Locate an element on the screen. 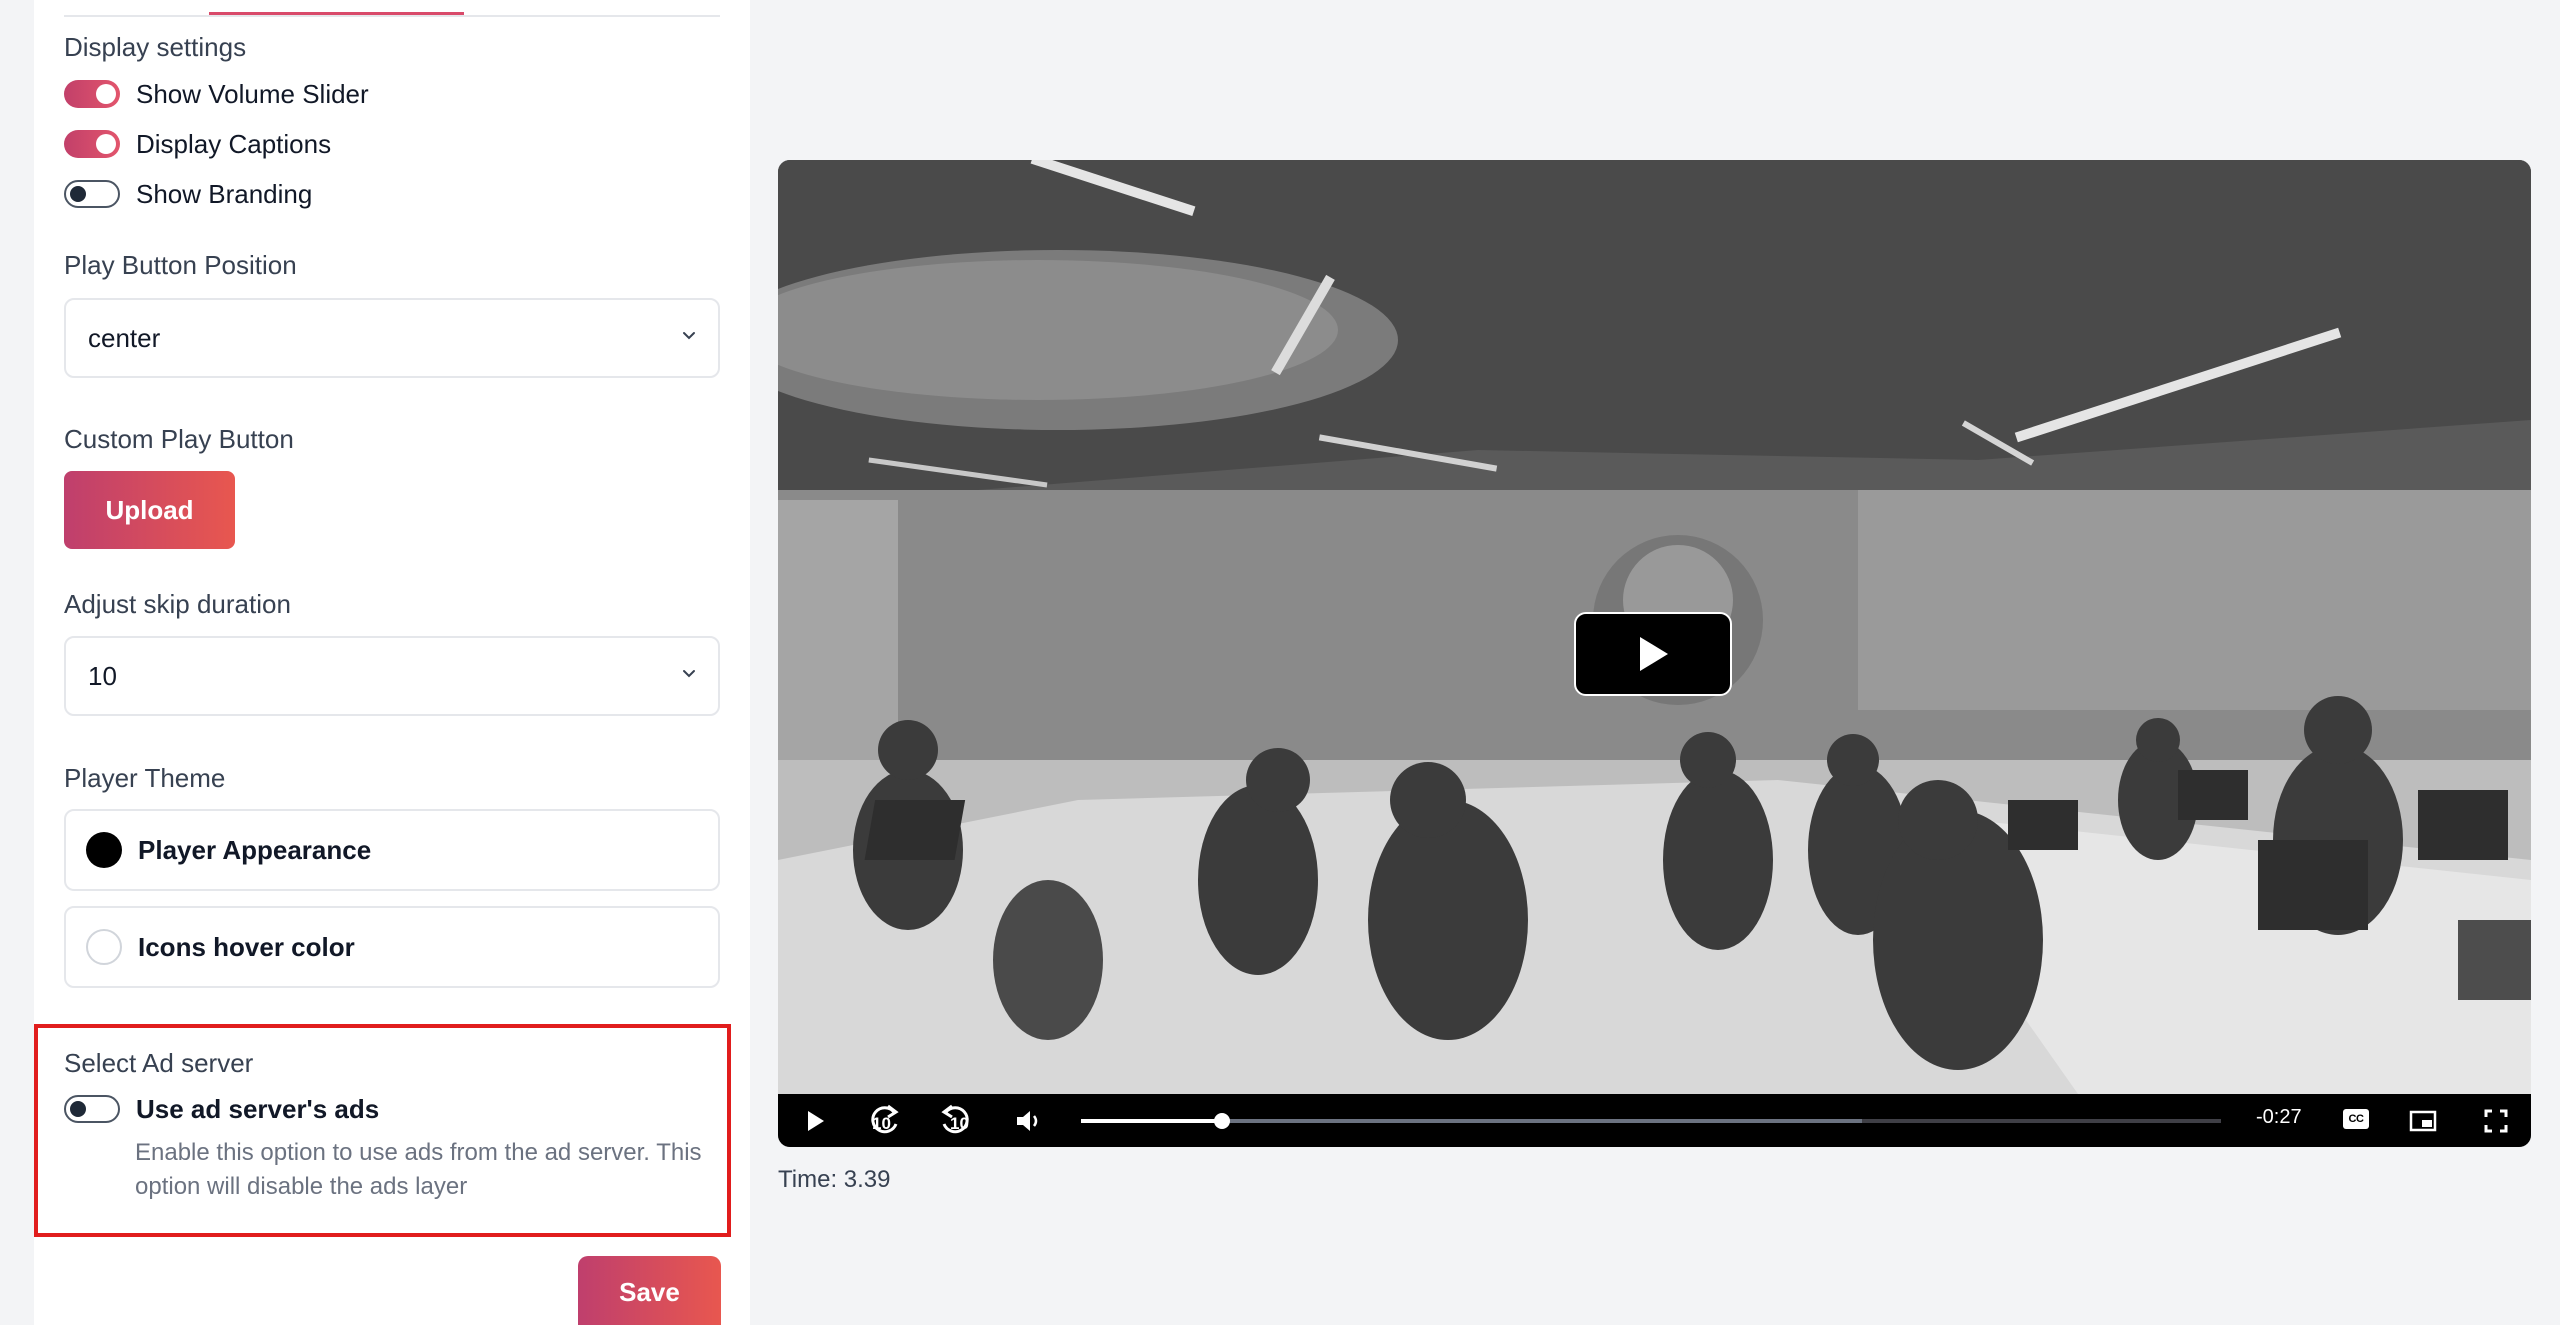 The width and height of the screenshot is (2560, 1325). time-remaining: -0:27 is located at coordinates (2279, 1117).